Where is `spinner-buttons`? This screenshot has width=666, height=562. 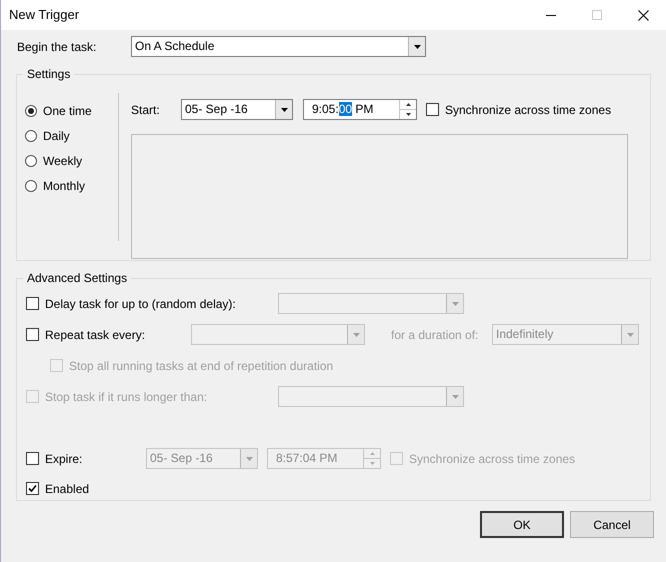
spinner-buttons is located at coordinates (407, 109).